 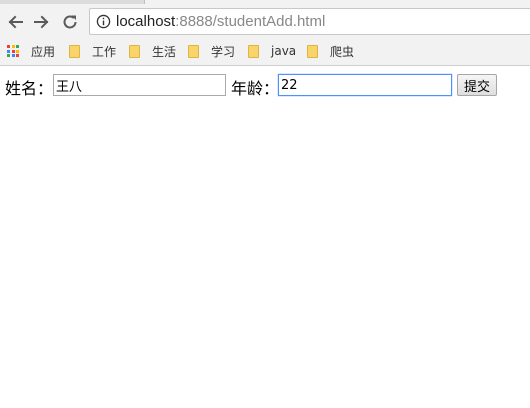 What do you see at coordinates (223, 51) in the screenshot?
I see `bookmark-label: 学习` at bounding box center [223, 51].